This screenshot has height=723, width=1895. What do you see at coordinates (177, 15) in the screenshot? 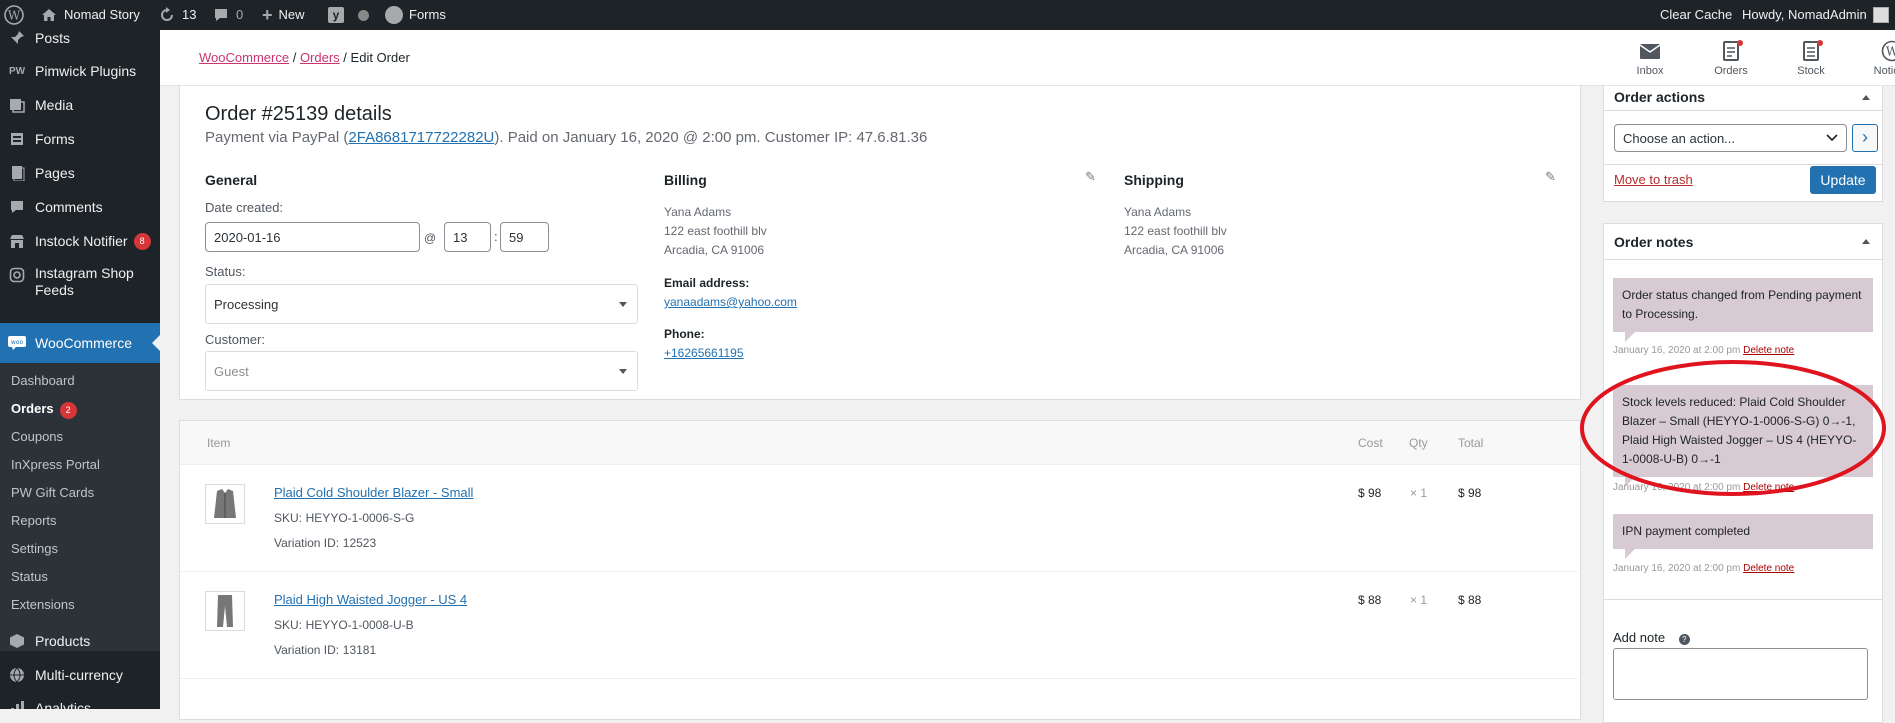
I see `updates-link: 13` at bounding box center [177, 15].